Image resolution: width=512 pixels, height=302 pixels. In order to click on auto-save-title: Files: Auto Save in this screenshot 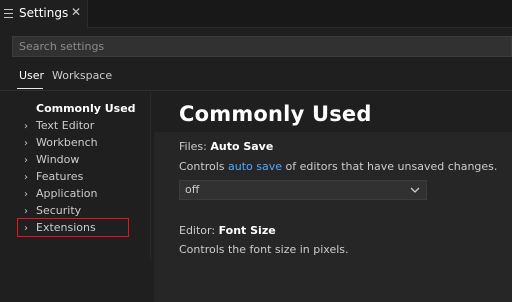, I will do `click(226, 146)`.